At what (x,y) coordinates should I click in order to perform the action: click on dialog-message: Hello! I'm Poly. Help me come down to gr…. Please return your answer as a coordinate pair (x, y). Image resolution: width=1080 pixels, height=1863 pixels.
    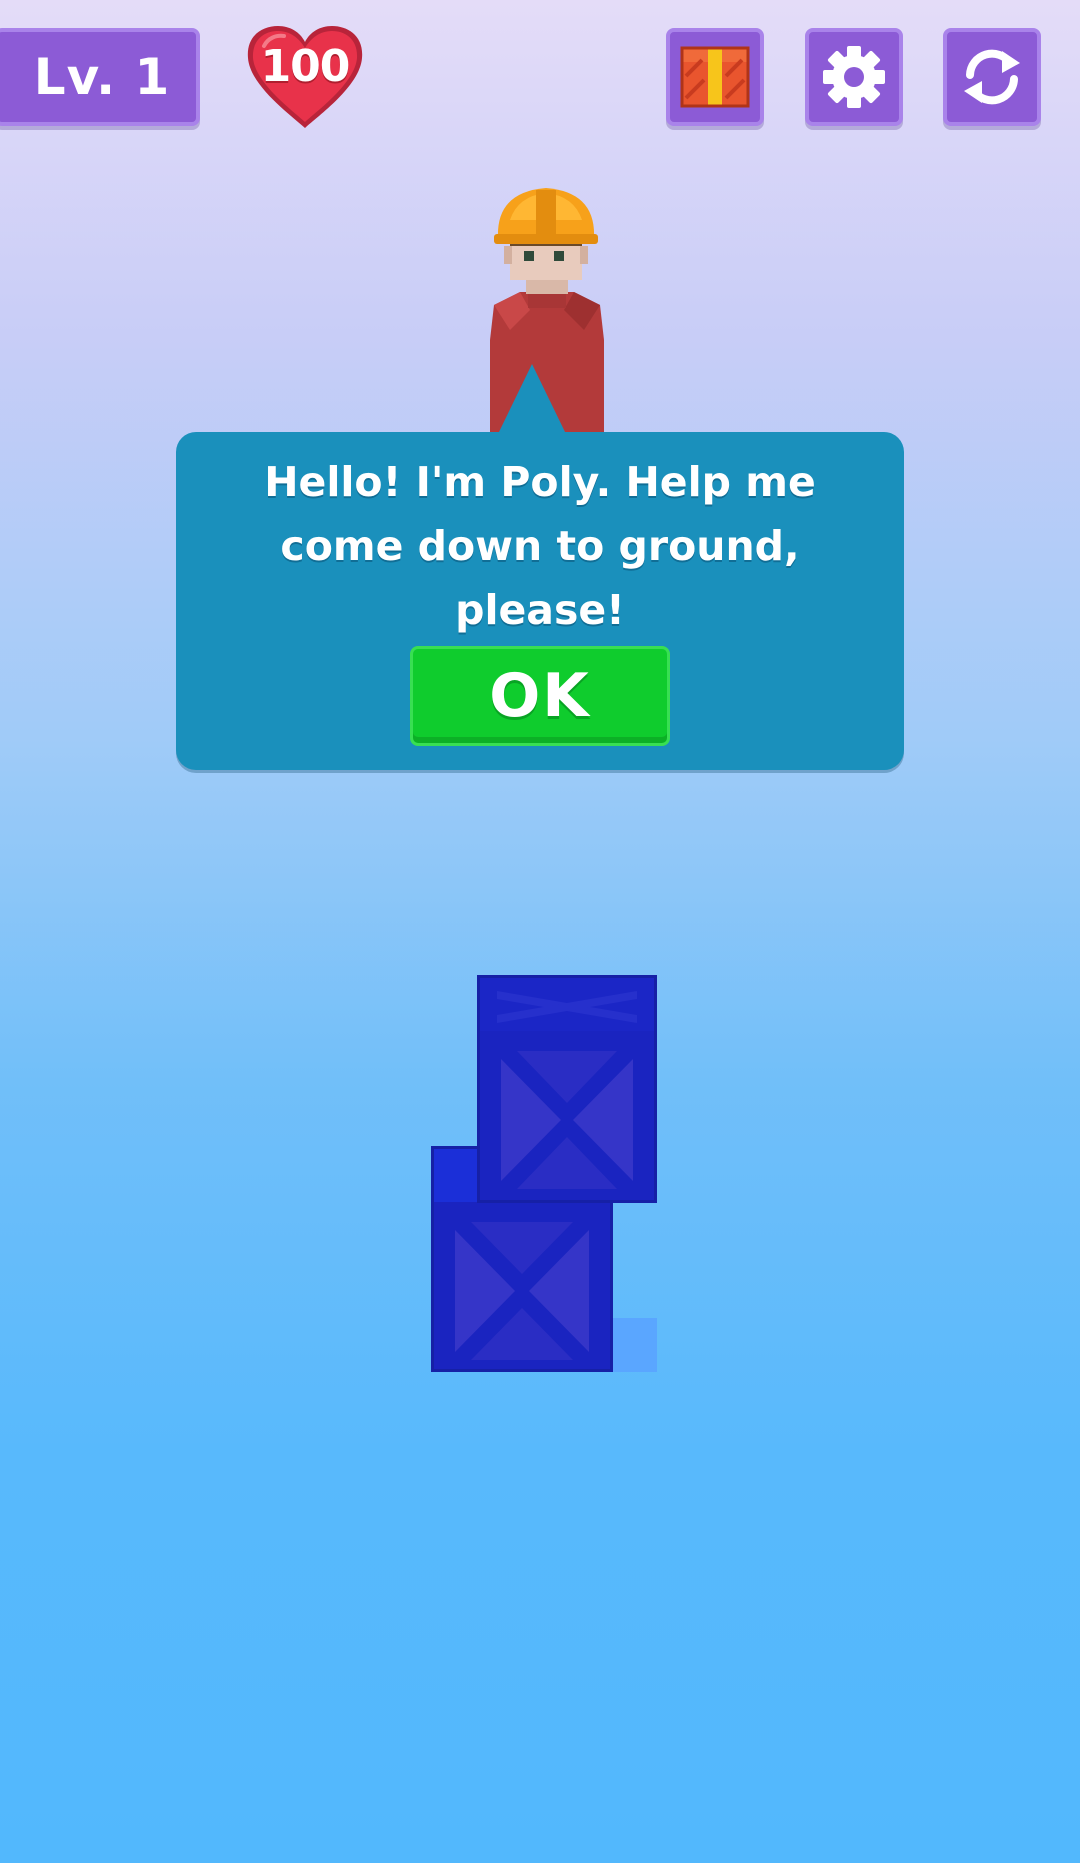
    Looking at the image, I should click on (540, 546).